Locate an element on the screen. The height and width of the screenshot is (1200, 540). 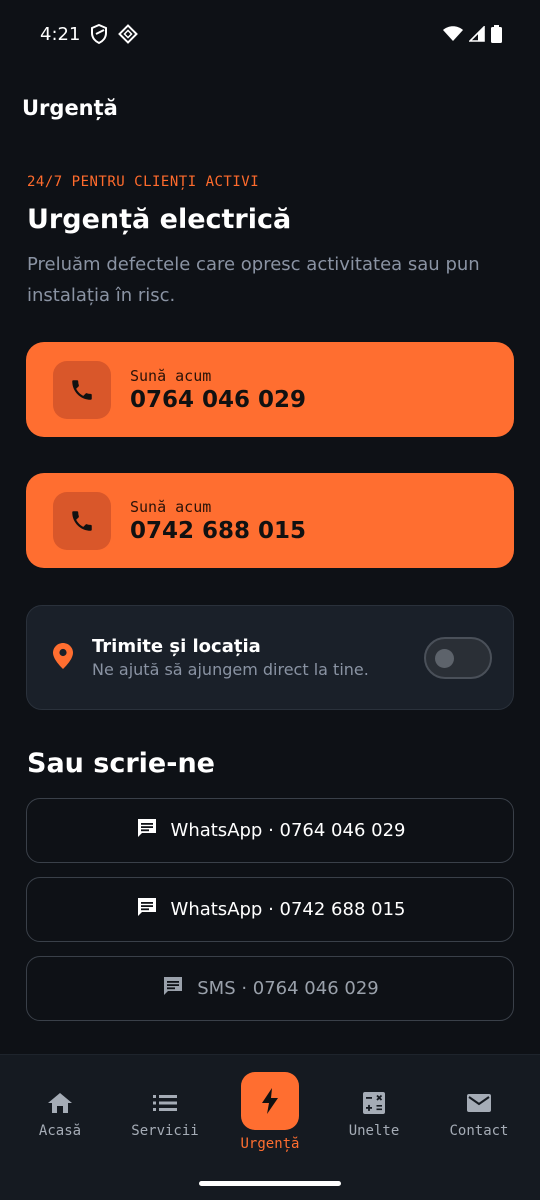
call-number: 0764 046 029 is located at coordinates (218, 399).